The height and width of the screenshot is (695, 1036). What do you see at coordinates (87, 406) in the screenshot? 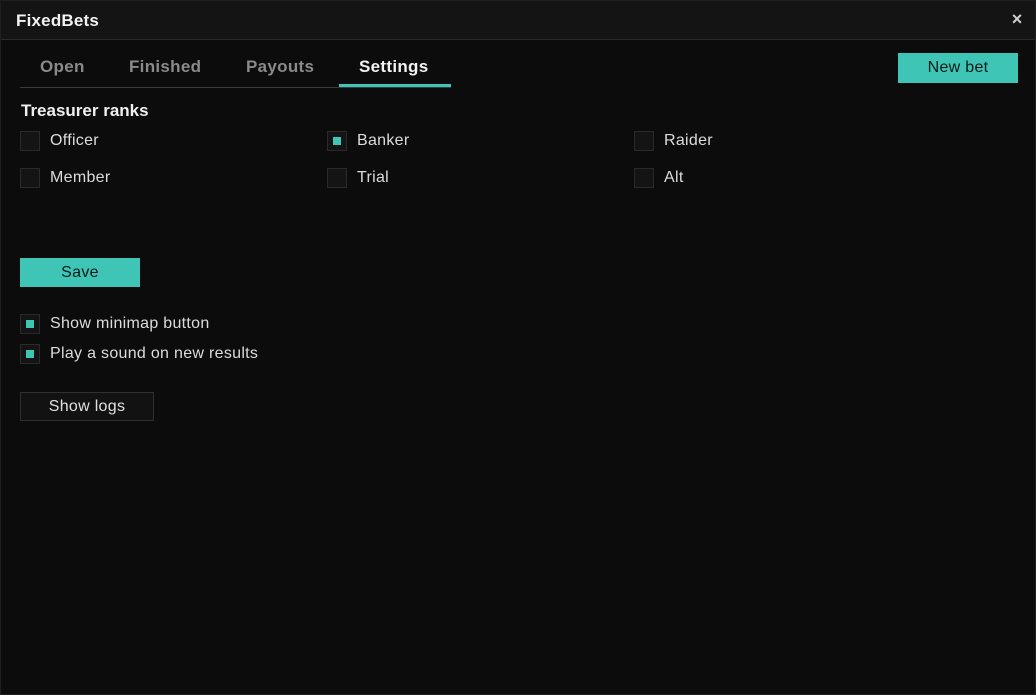
I see `show-logs-button: Show logs` at bounding box center [87, 406].